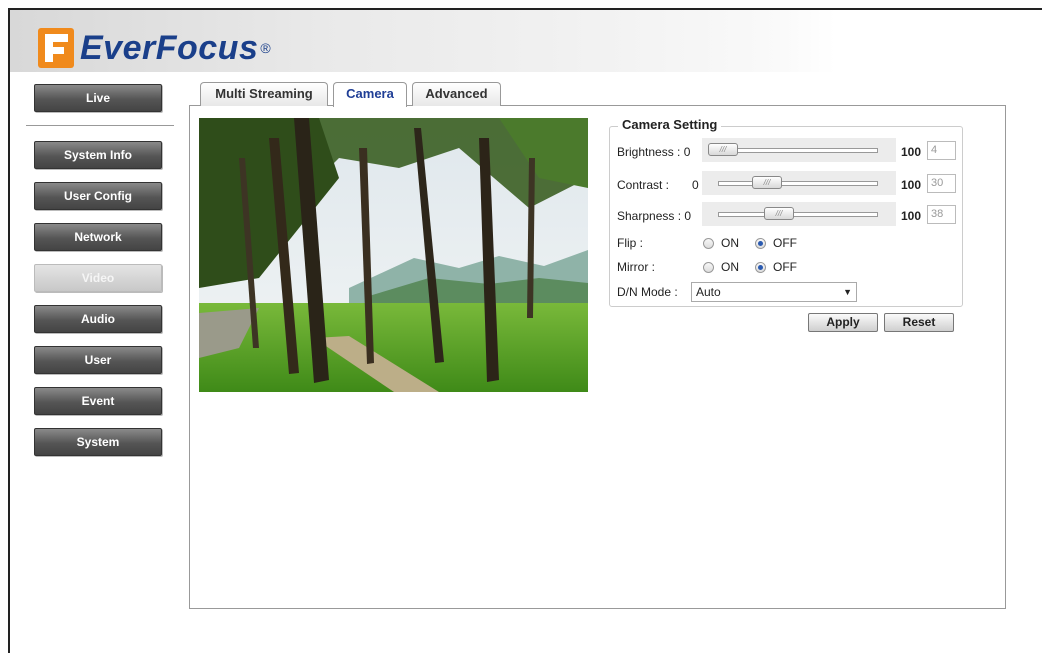 This screenshot has height=653, width=1042. What do you see at coordinates (98, 155) in the screenshot?
I see `nav-system-info-button: System Info` at bounding box center [98, 155].